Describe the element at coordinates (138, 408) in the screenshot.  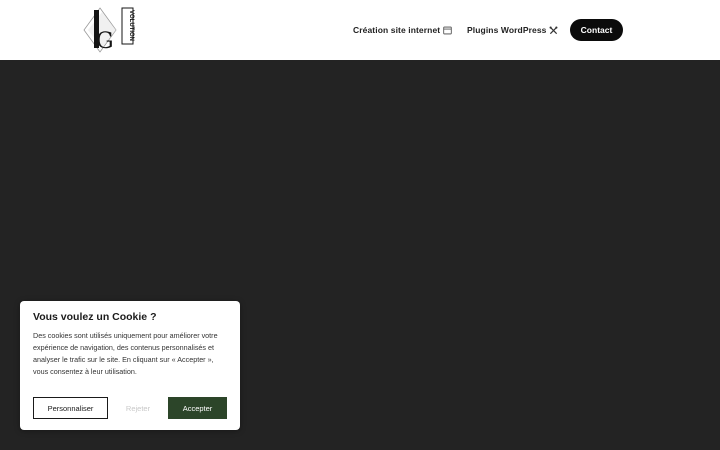
I see `reject-button: Rejeter` at that location.